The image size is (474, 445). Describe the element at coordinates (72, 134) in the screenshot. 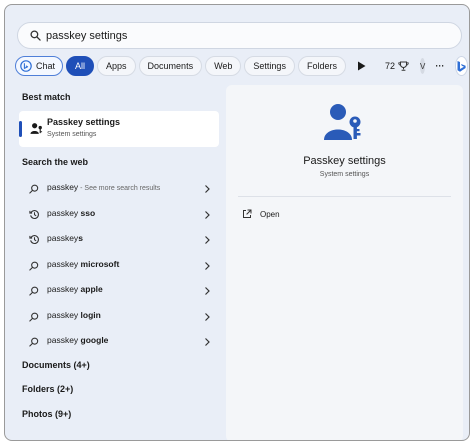

I see `best-match-subtitle: System settings` at that location.